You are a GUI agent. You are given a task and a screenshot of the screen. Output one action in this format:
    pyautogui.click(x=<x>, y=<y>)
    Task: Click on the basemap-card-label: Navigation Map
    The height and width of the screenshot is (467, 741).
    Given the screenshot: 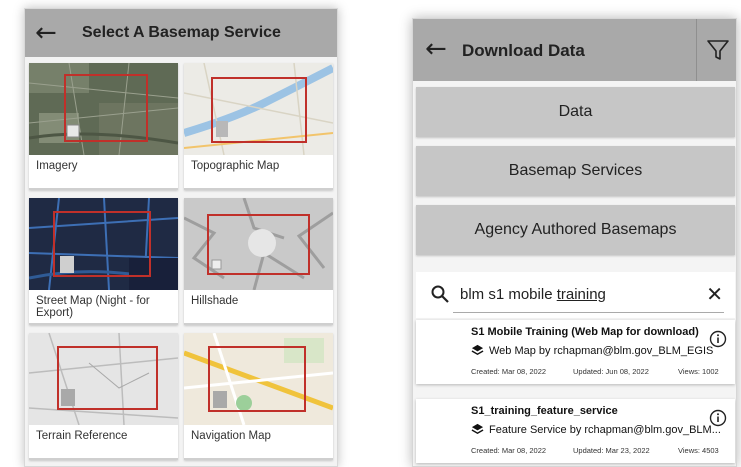 What is the action you would take?
    pyautogui.click(x=231, y=436)
    